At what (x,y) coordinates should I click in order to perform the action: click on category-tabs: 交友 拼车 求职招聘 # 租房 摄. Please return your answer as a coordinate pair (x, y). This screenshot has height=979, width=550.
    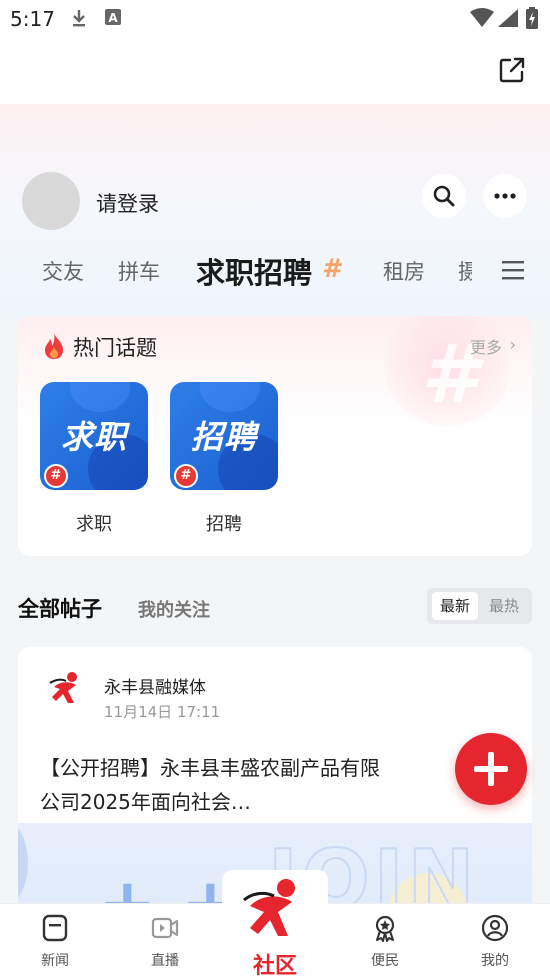
    Looking at the image, I should click on (275, 270).